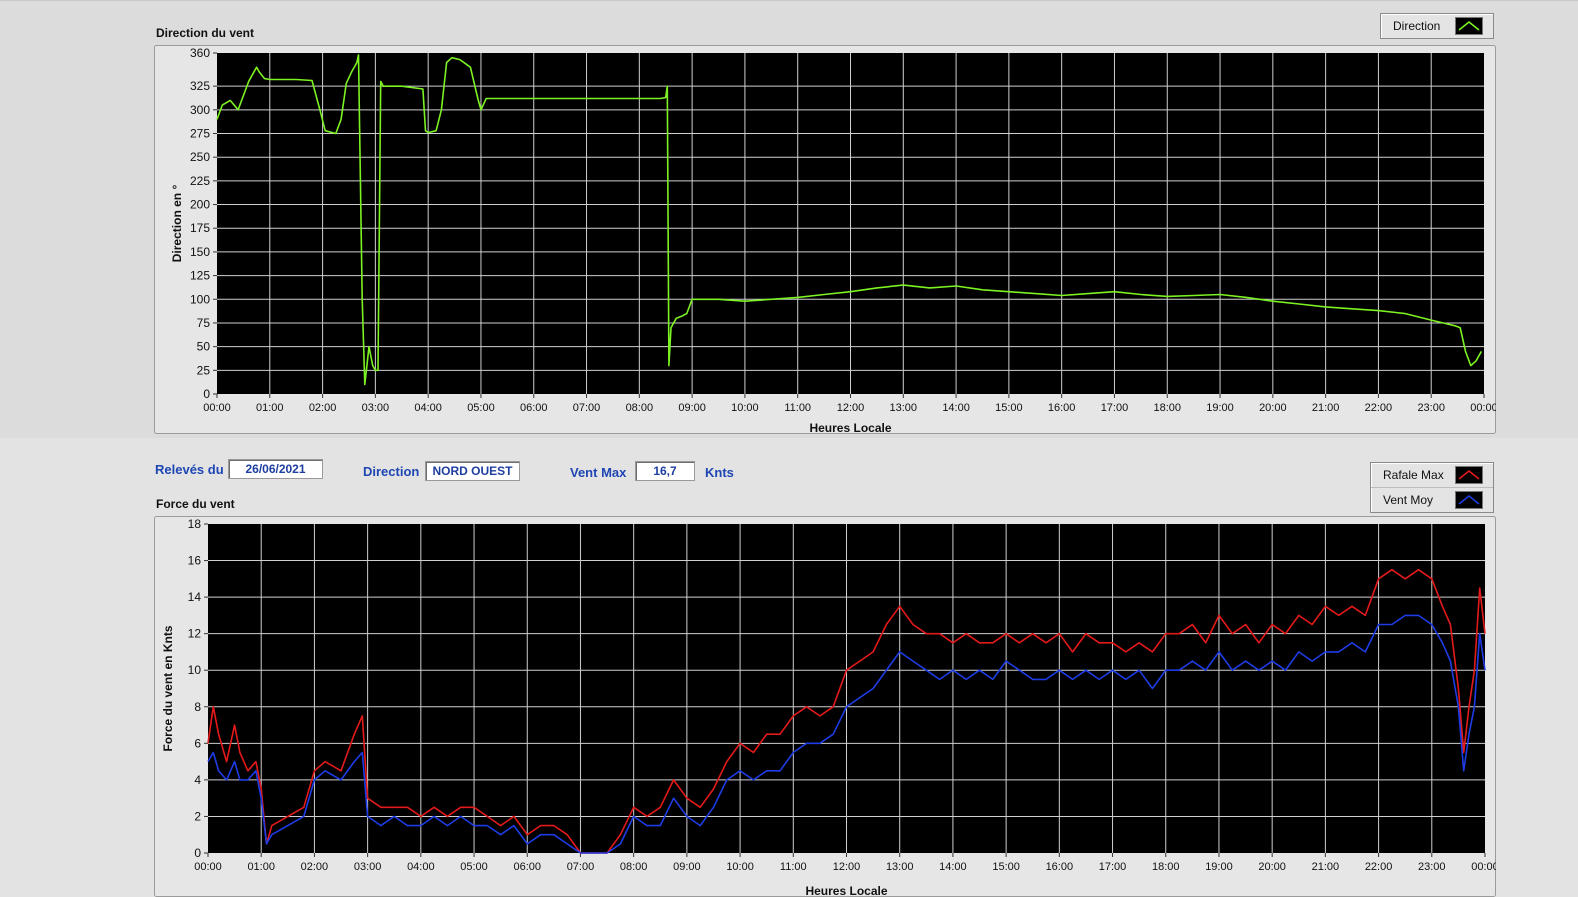 This screenshot has height=897, width=1578. I want to click on x-tick-label: 02:00, so click(323, 408).